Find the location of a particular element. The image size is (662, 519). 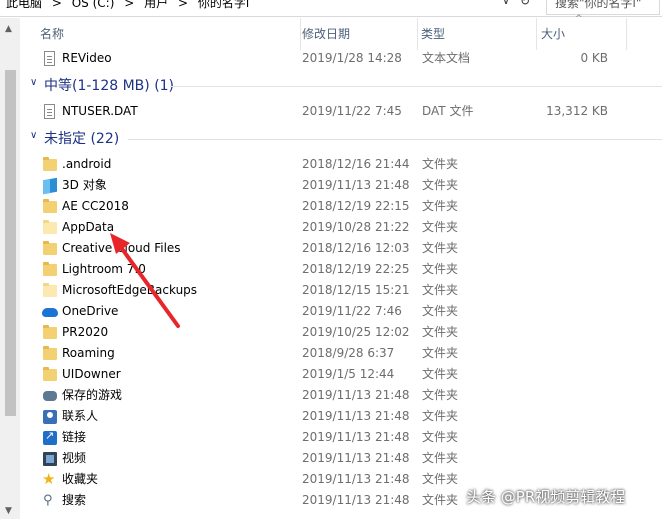

folder-row-appdata: AppData 2019/10/28 21:22 文件夹 is located at coordinates (341, 227).